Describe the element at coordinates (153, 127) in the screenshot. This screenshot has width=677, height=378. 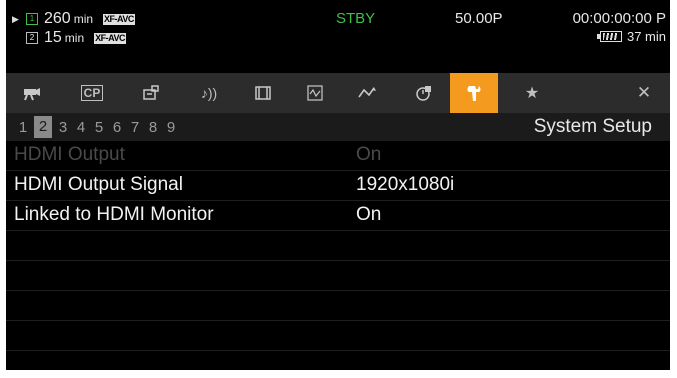
I see `page-8: 8` at that location.